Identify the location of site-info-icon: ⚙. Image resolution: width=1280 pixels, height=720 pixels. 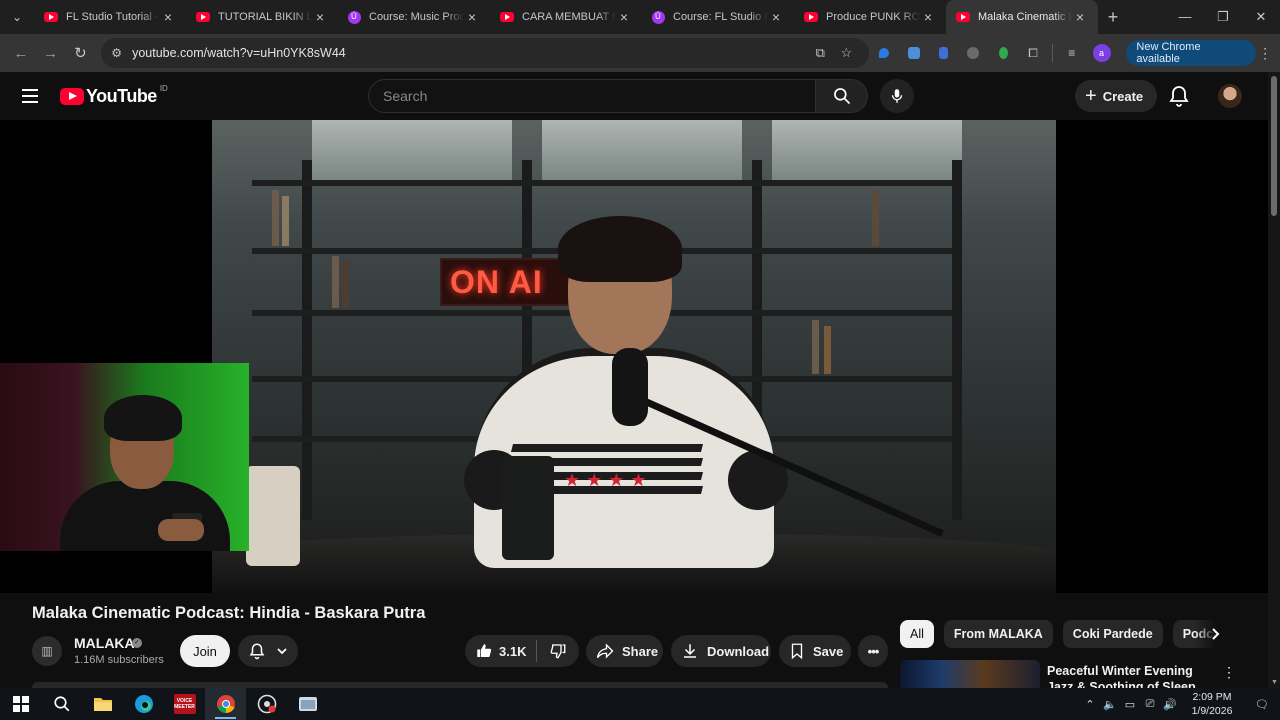
(116, 53).